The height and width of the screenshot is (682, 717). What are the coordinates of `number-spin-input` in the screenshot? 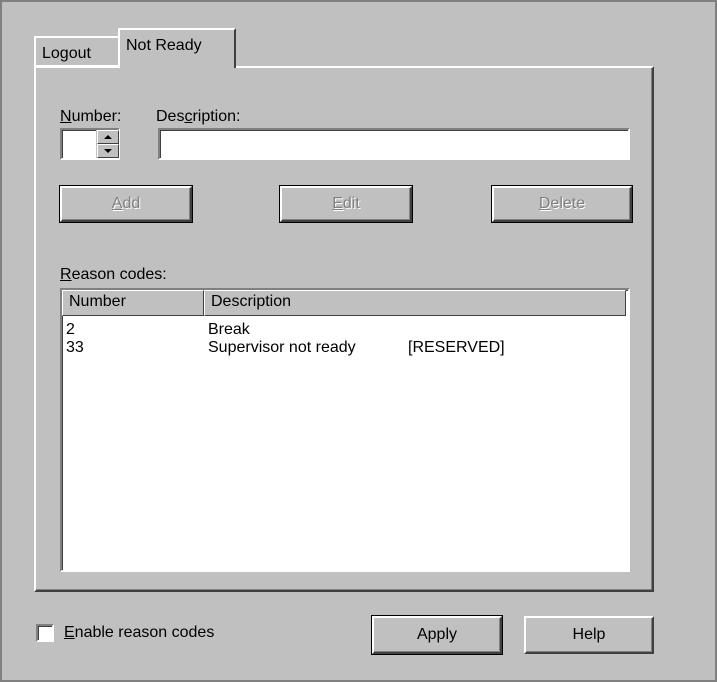 It's located at (90, 144).